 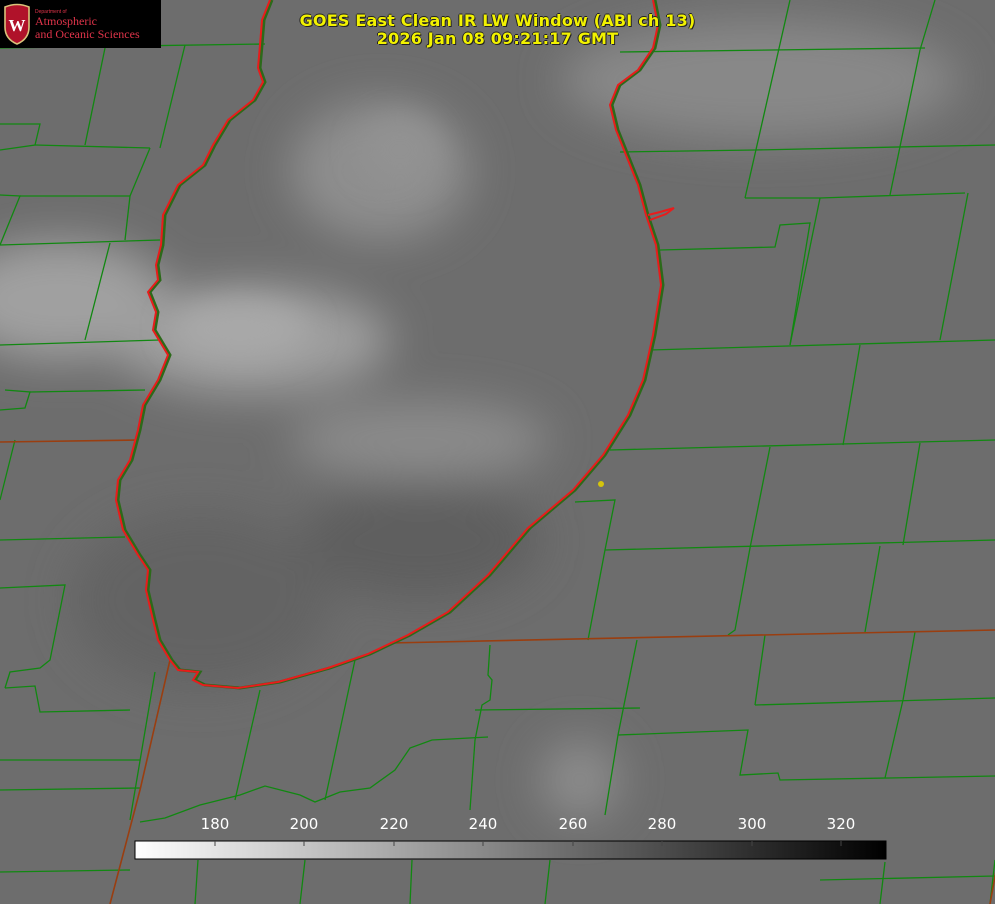 What do you see at coordinates (304, 824) in the screenshot?
I see `colorbar-tick-label: 200` at bounding box center [304, 824].